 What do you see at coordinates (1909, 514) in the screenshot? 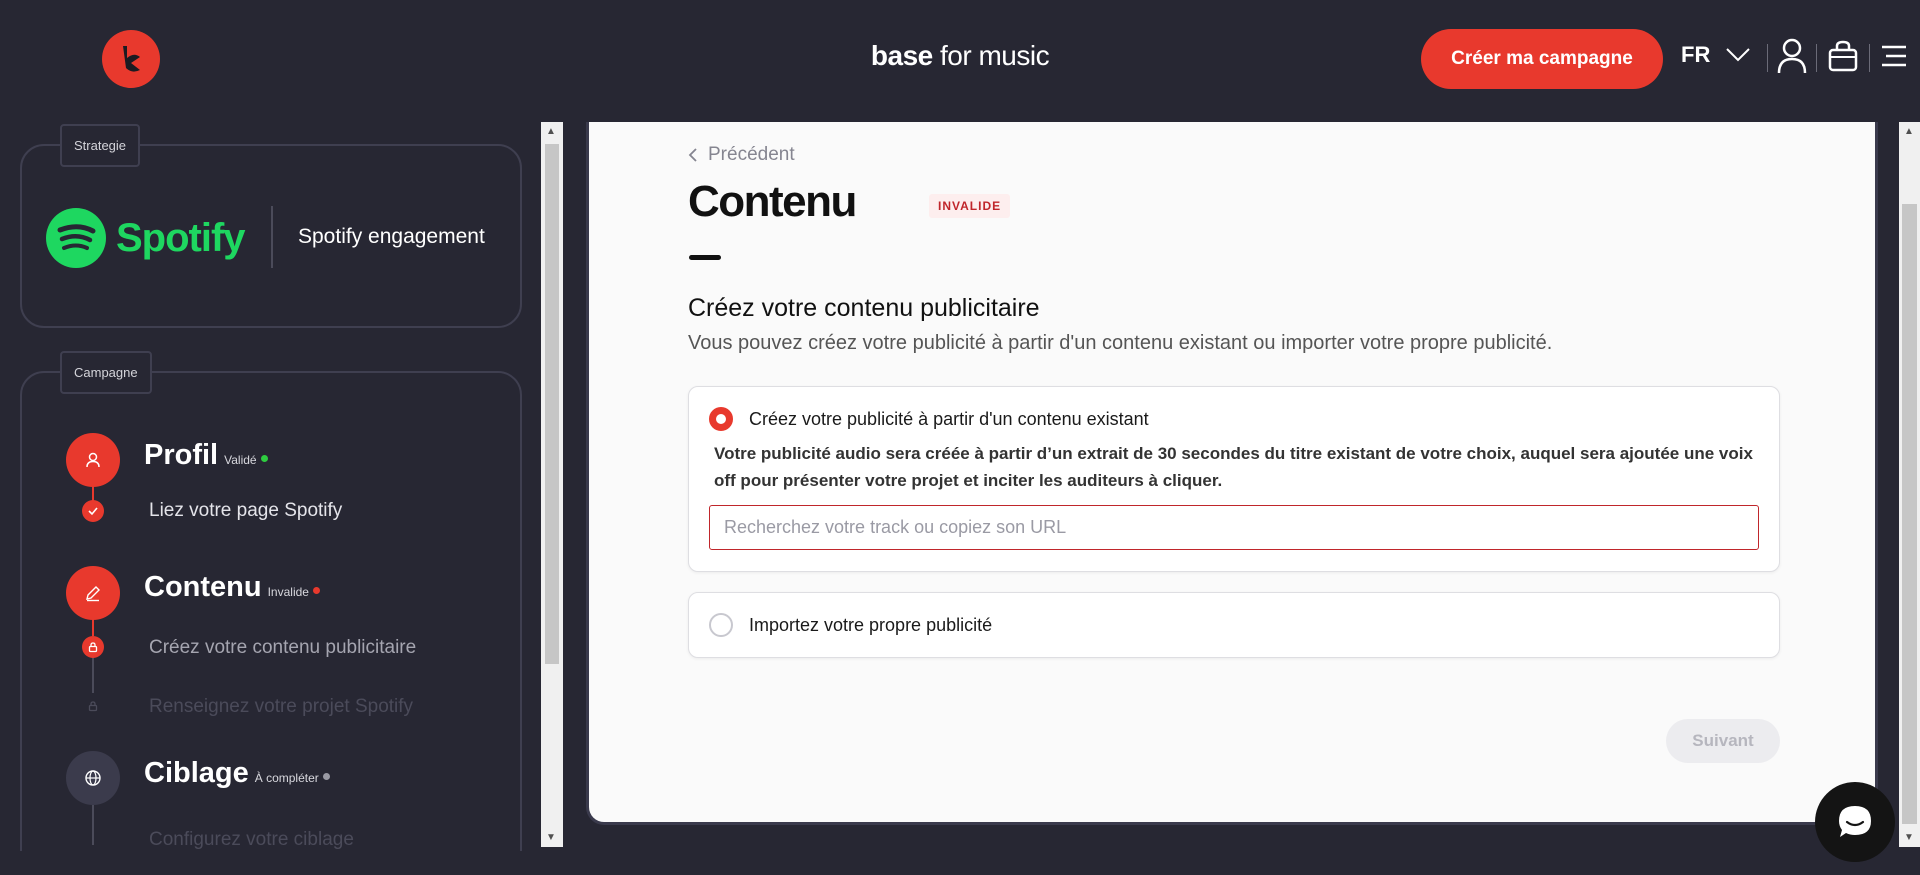
I see `page-scroll-thumb` at bounding box center [1909, 514].